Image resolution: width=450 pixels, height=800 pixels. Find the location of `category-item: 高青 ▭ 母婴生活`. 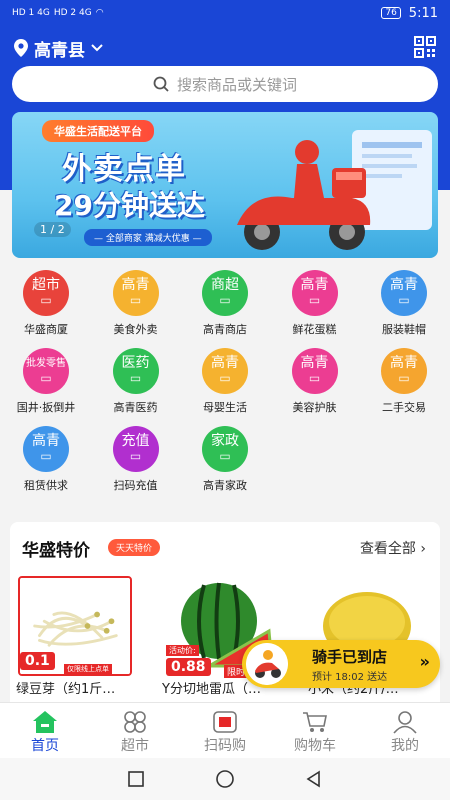

category-item: 高青 ▭ 母婴生活 is located at coordinates (225, 388).